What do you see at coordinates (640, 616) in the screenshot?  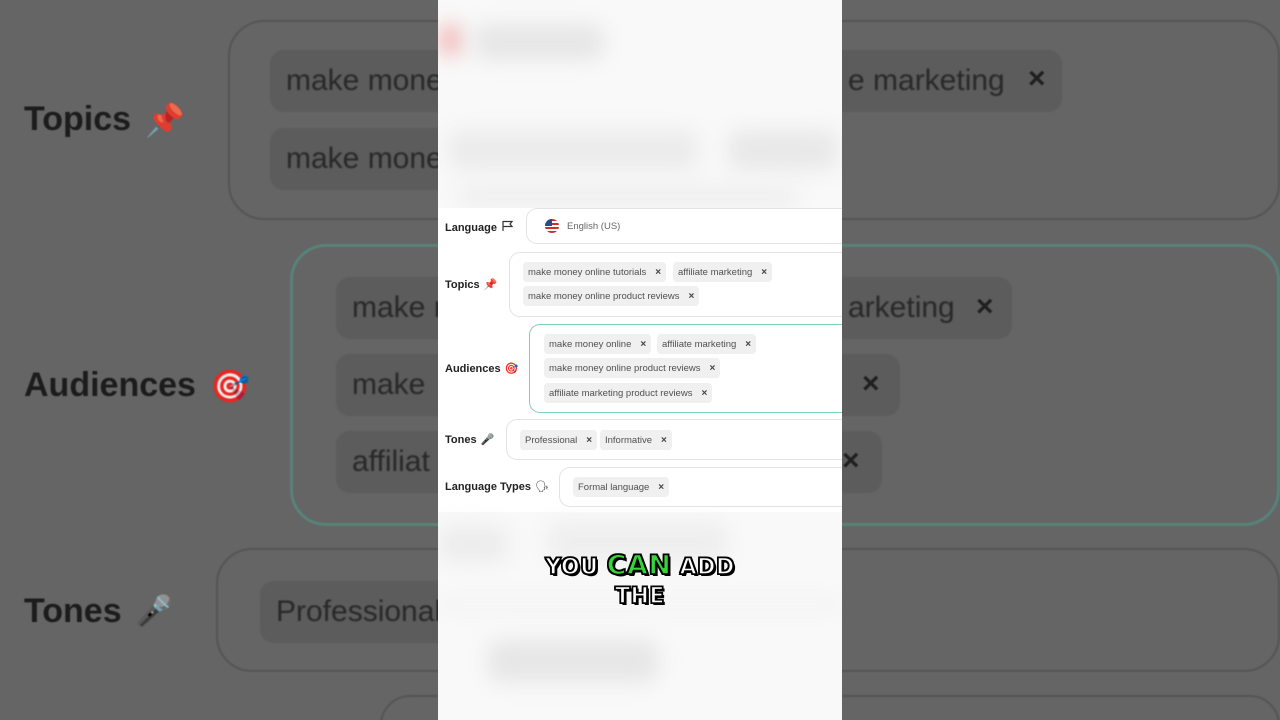 I see `blurred-bottom-region` at bounding box center [640, 616].